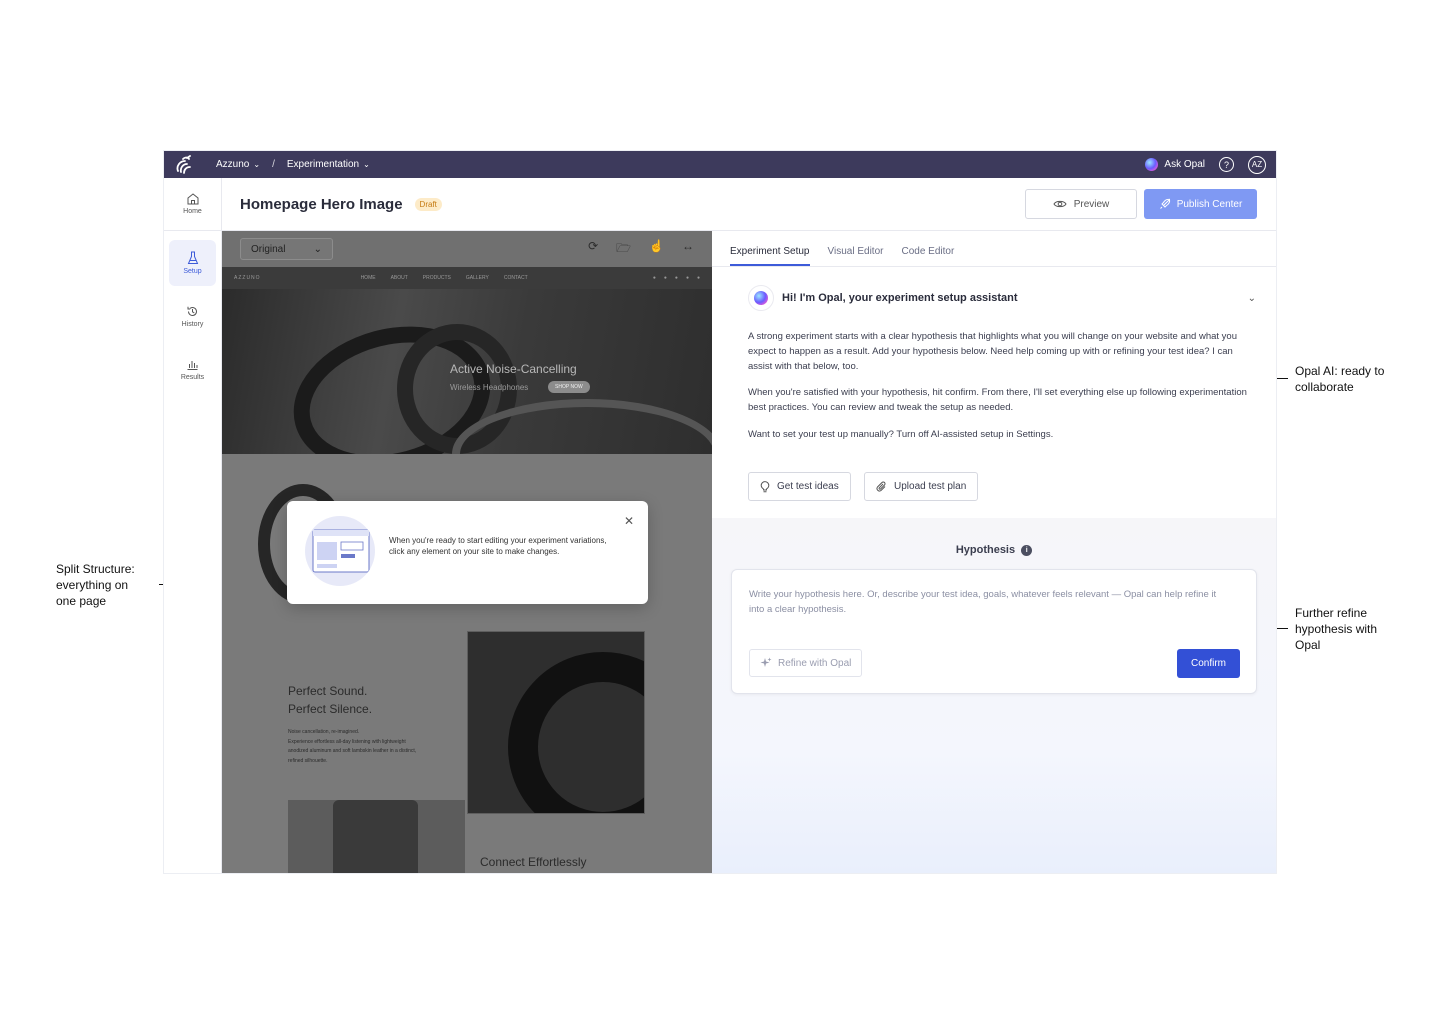 The height and width of the screenshot is (1024, 1440). What do you see at coordinates (489, 387) in the screenshot?
I see `hero-subtitle: Wireless Headphones` at bounding box center [489, 387].